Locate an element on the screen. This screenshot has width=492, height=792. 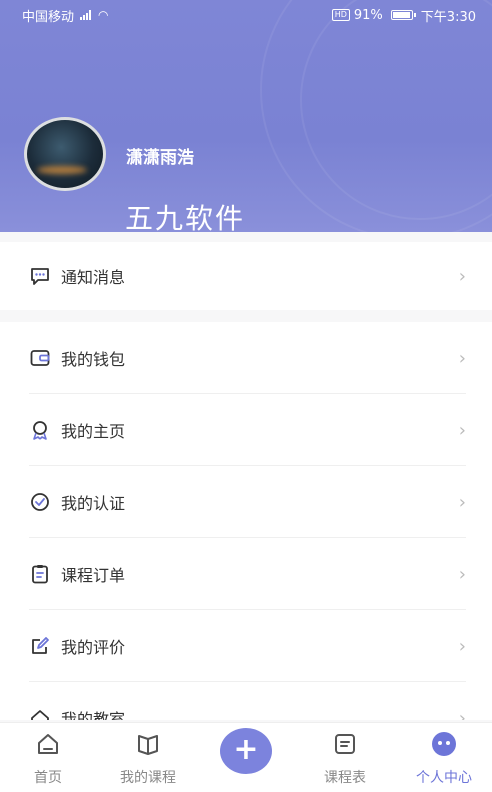
profile-tab-icon is located at coordinates (444, 744).